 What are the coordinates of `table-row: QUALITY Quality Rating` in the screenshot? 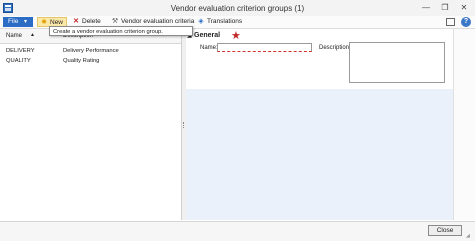 It's located at (90, 62).